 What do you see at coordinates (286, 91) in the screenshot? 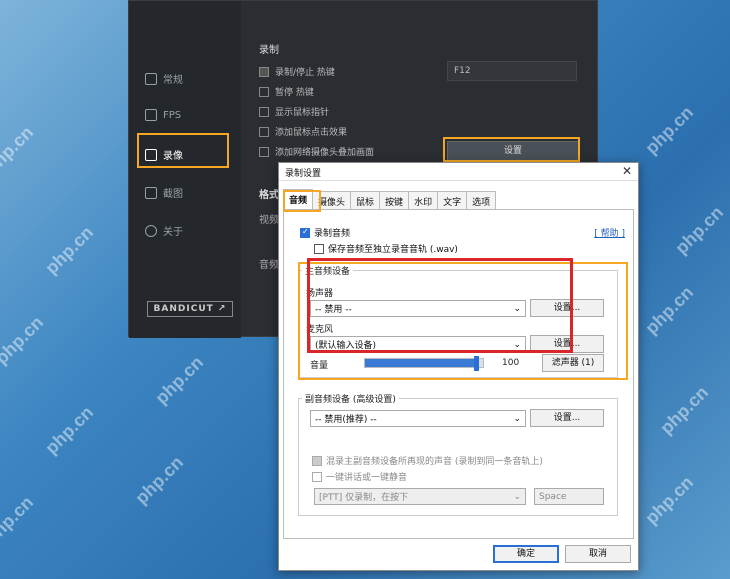
I see `option-pause-hotkey: 暂停 热键` at bounding box center [286, 91].